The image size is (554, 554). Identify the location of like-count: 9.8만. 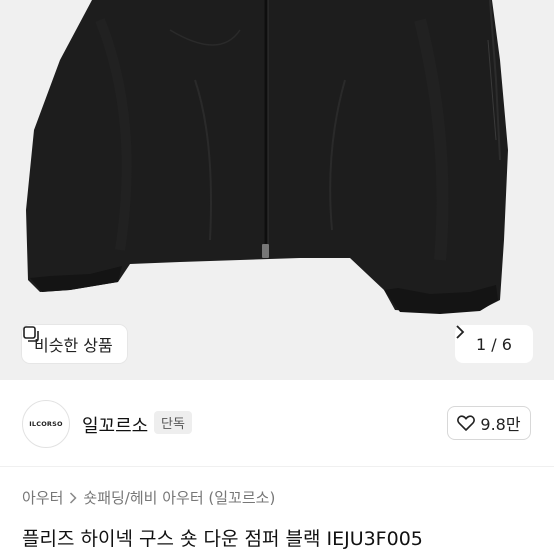
(500, 424).